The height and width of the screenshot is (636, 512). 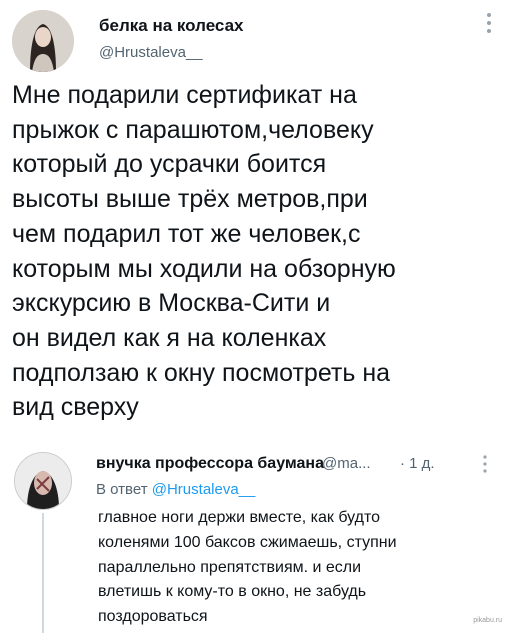 What do you see at coordinates (43, 41) in the screenshot?
I see `author-avatar` at bounding box center [43, 41].